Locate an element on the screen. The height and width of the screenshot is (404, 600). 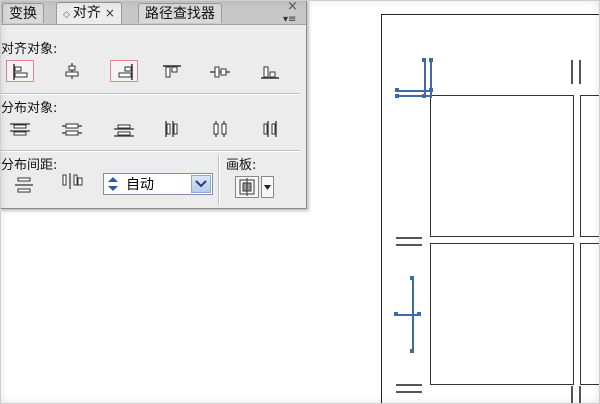
vertical-align-top-button is located at coordinates (172, 71).